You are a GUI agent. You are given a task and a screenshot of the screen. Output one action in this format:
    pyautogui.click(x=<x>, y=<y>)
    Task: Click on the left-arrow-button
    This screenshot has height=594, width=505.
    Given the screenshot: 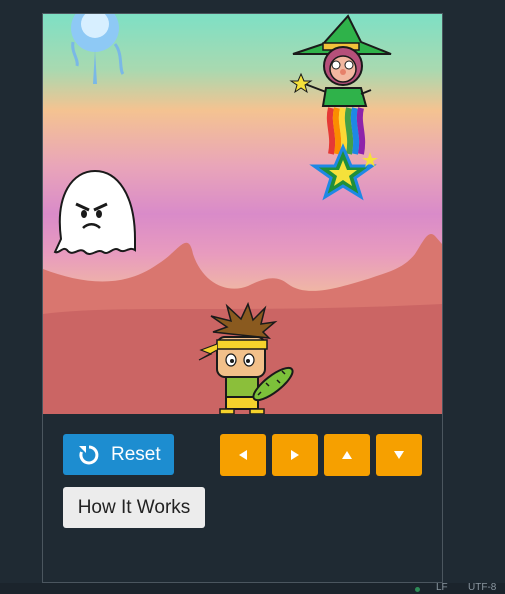 What is the action you would take?
    pyautogui.click(x=243, y=455)
    